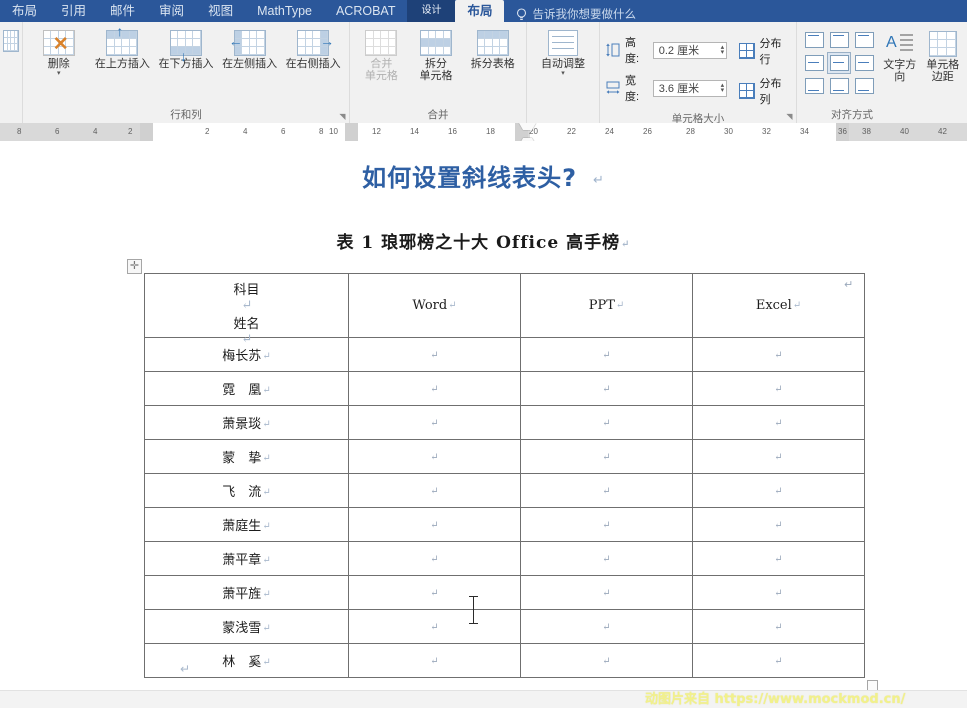  What do you see at coordinates (864, 40) in the screenshot?
I see `align-top-right-button` at bounding box center [864, 40].